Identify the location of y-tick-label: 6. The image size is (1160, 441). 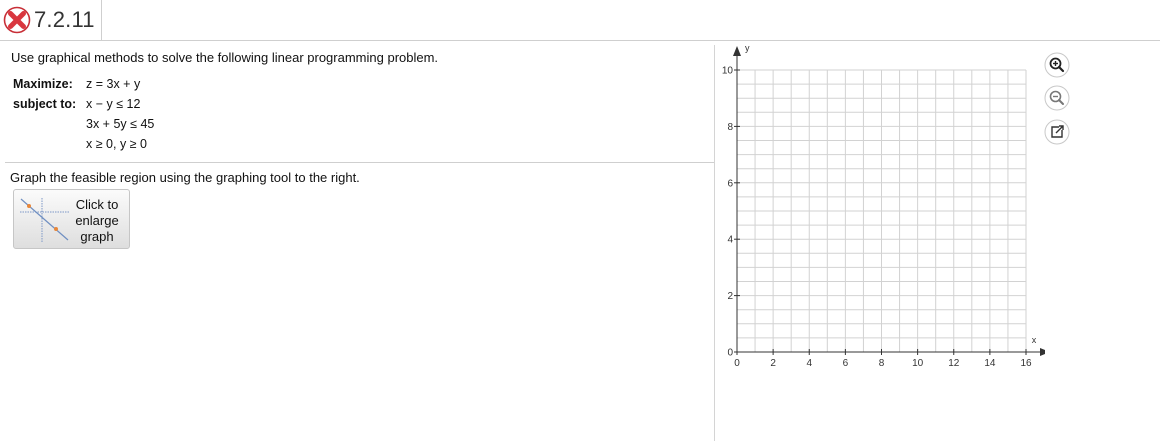
(730, 183).